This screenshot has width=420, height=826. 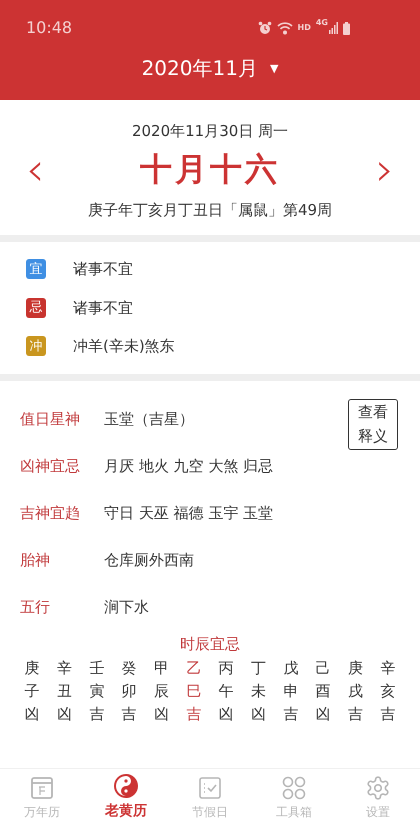 I want to click on hd-label: HD, so click(x=304, y=28).